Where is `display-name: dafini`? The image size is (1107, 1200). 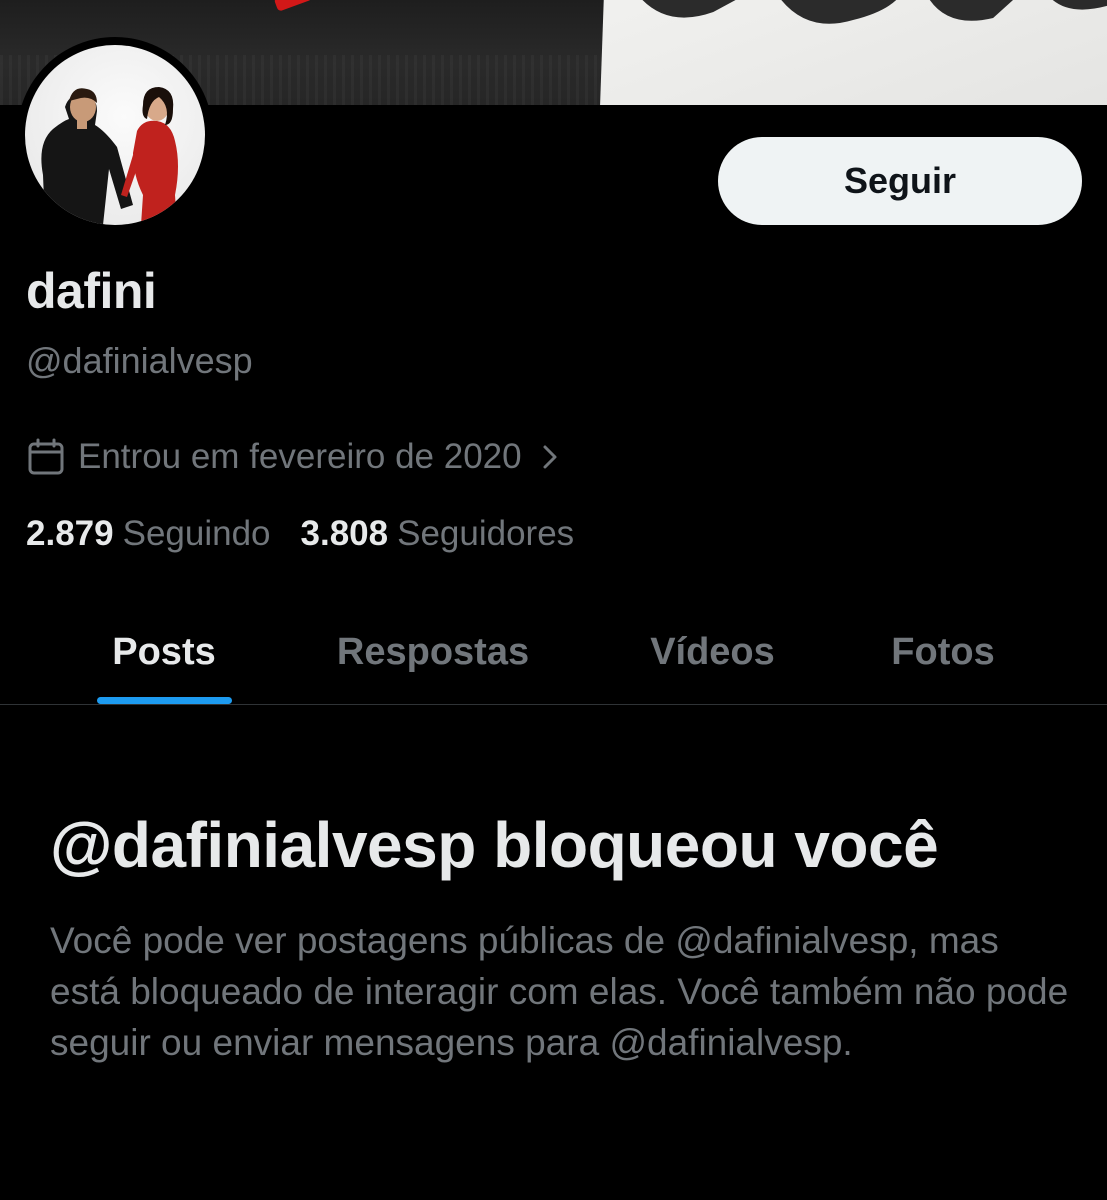 display-name: dafini is located at coordinates (91, 291).